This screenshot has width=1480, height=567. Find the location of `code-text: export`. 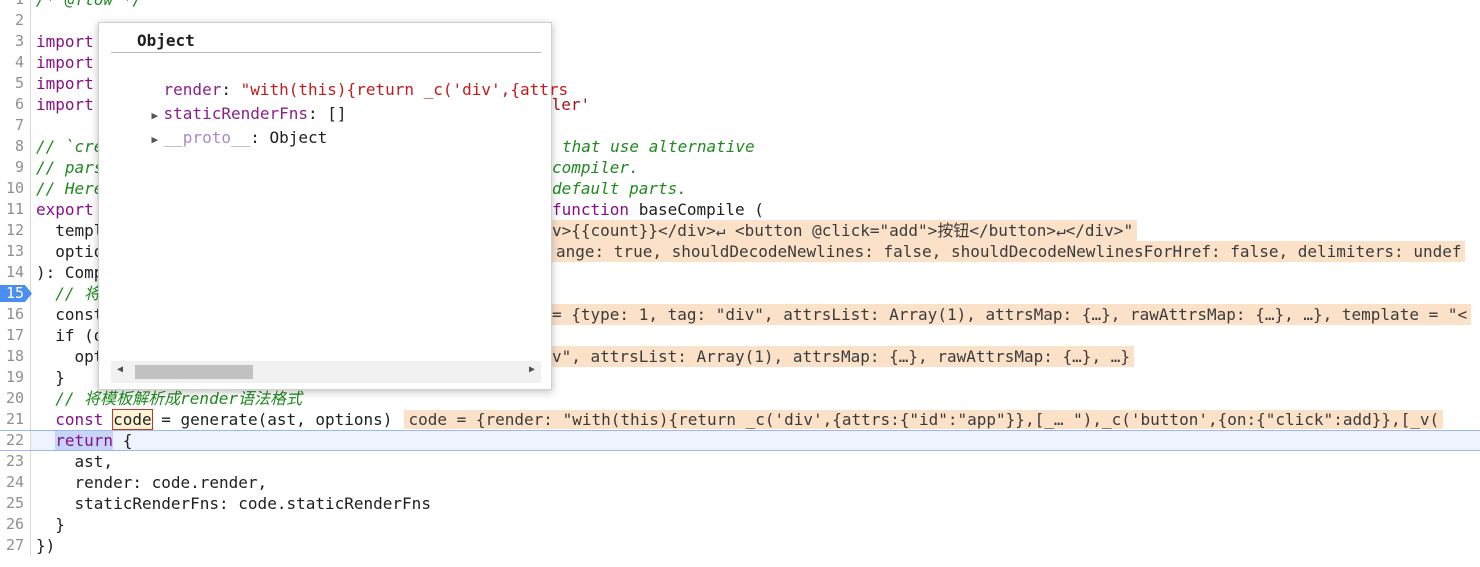

code-text: export is located at coordinates (65, 209).